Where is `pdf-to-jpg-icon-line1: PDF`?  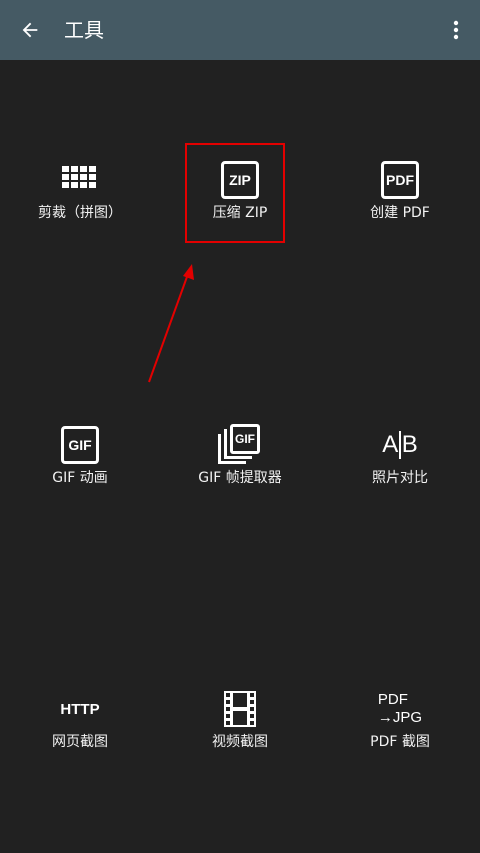
pdf-to-jpg-icon-line1: PDF is located at coordinates (392, 699).